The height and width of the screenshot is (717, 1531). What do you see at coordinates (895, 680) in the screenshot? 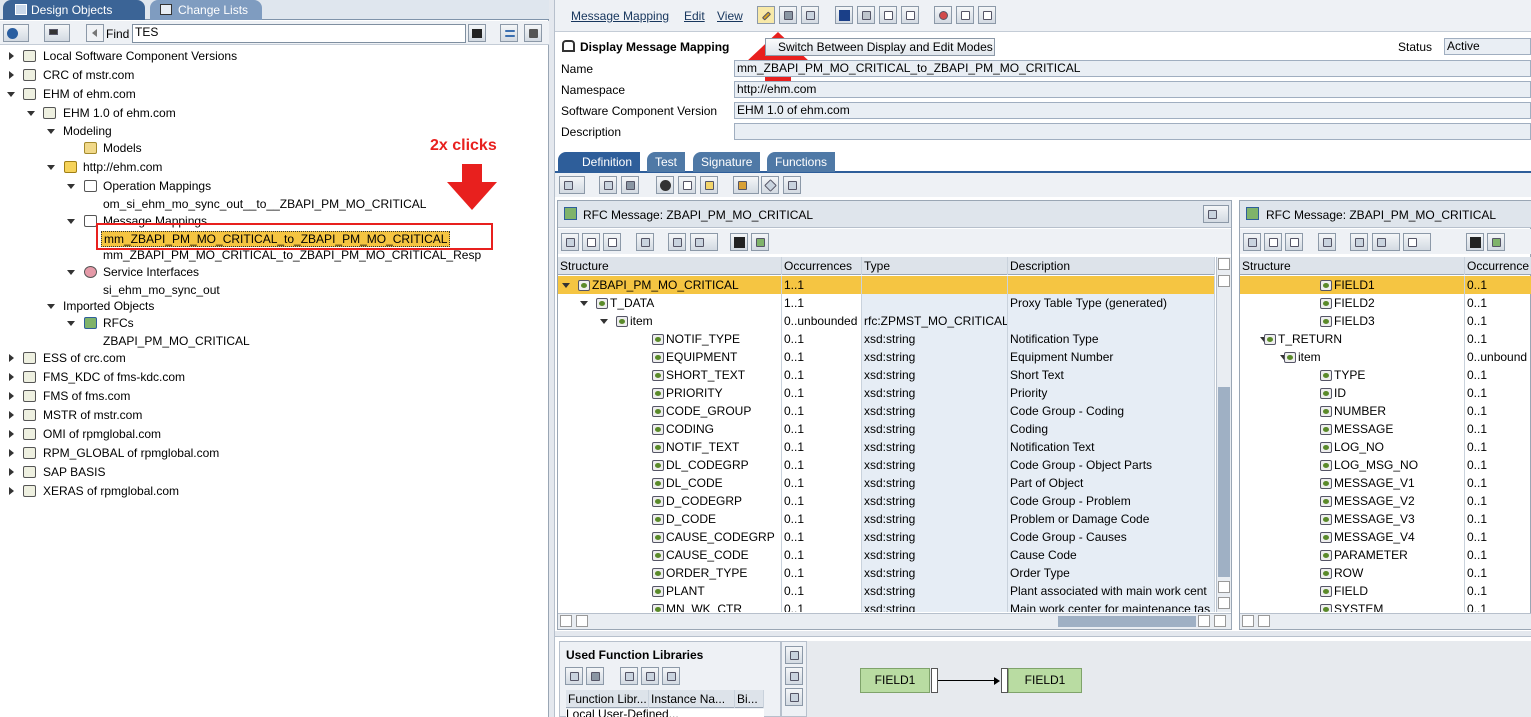
I see `source-field-node: FIELD1` at bounding box center [895, 680].